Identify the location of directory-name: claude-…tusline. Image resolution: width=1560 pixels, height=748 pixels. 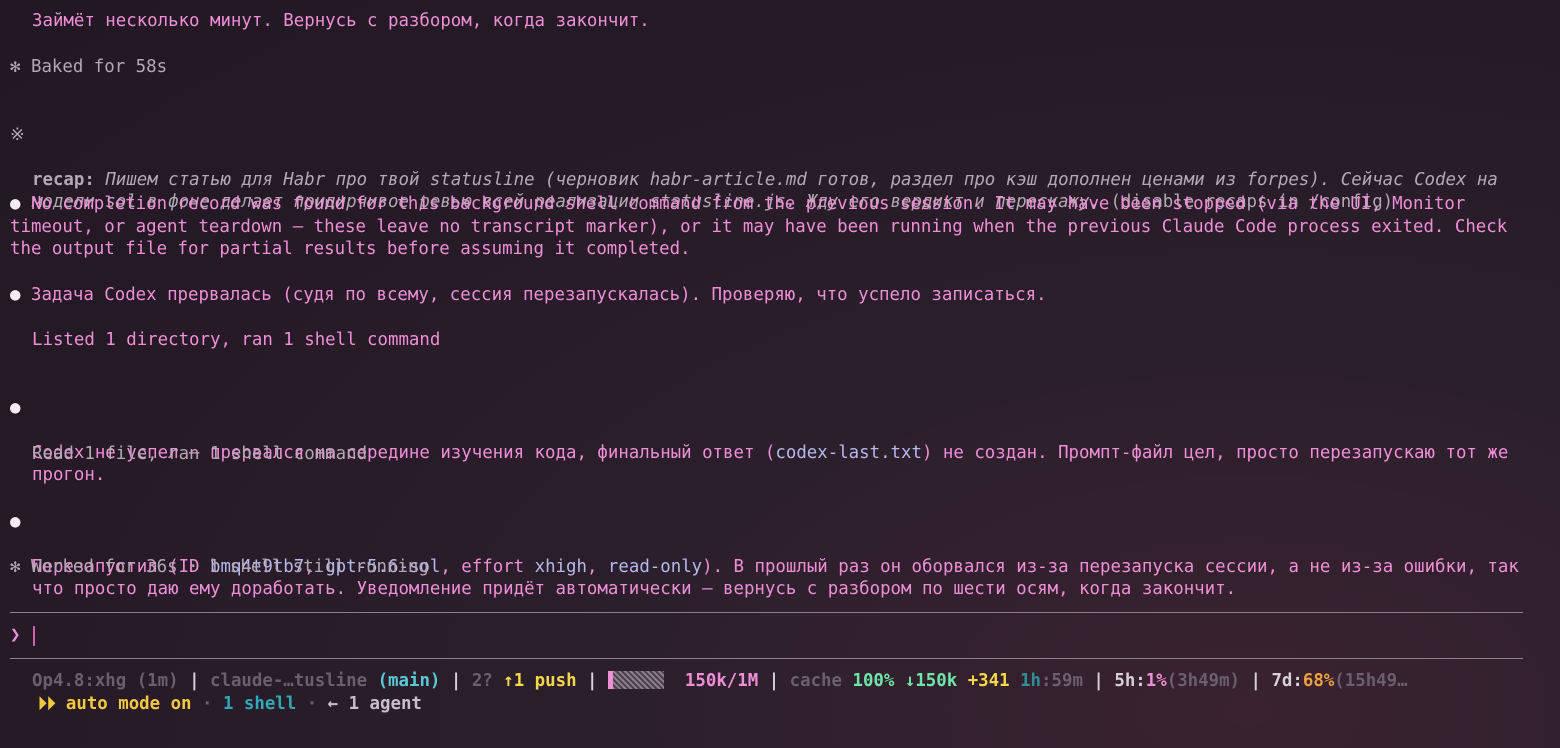
(289, 681).